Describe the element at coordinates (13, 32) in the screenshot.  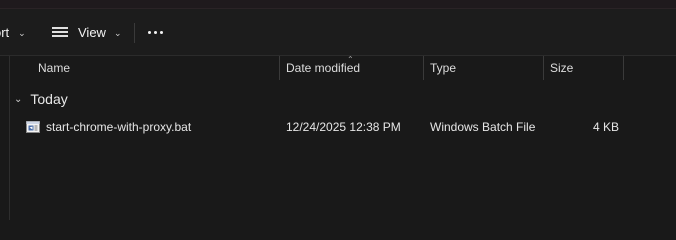
I see `sort-button: ort ⌄` at that location.